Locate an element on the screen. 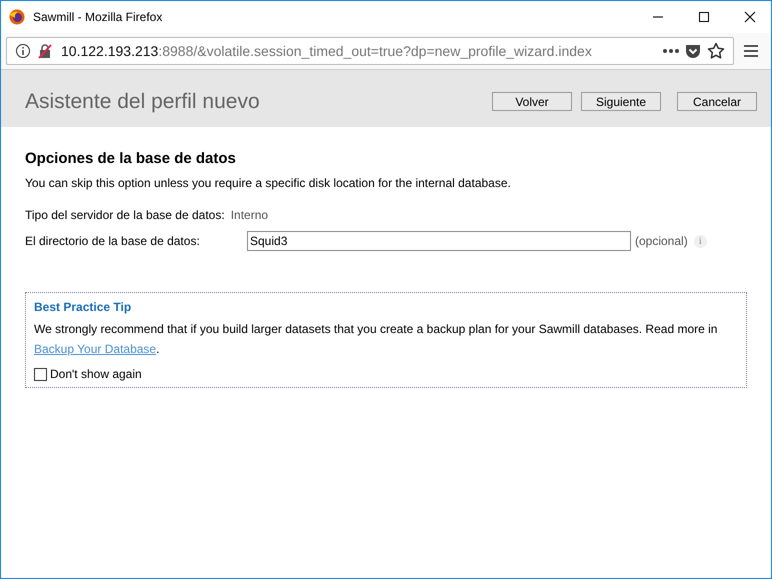 The image size is (772, 579). wizard-title: Asistente del perfil nuevo is located at coordinates (142, 102).